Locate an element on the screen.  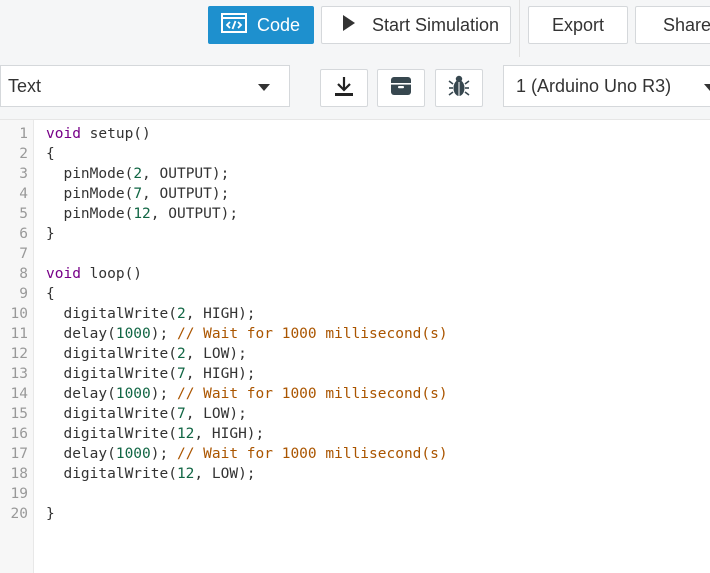
code-line: digitalWrite(2, LOW); is located at coordinates (146, 354).